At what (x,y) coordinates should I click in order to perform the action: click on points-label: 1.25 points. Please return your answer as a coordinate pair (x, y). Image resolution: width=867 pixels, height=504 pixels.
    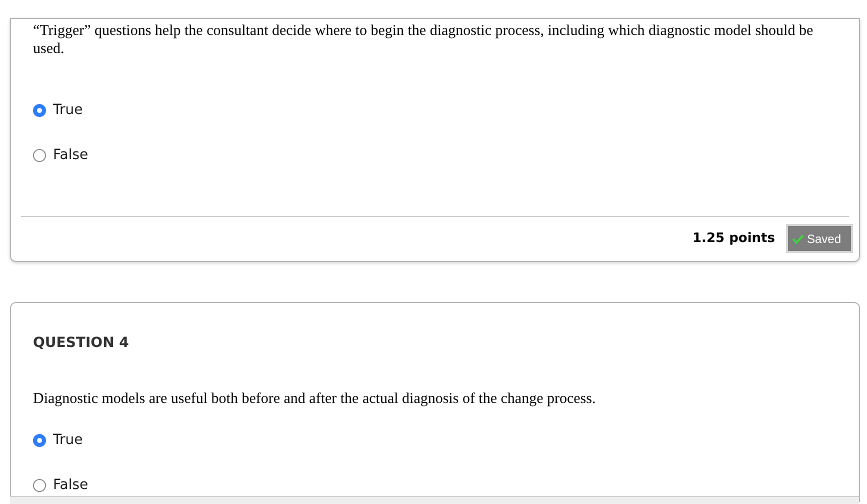
    Looking at the image, I should click on (733, 239).